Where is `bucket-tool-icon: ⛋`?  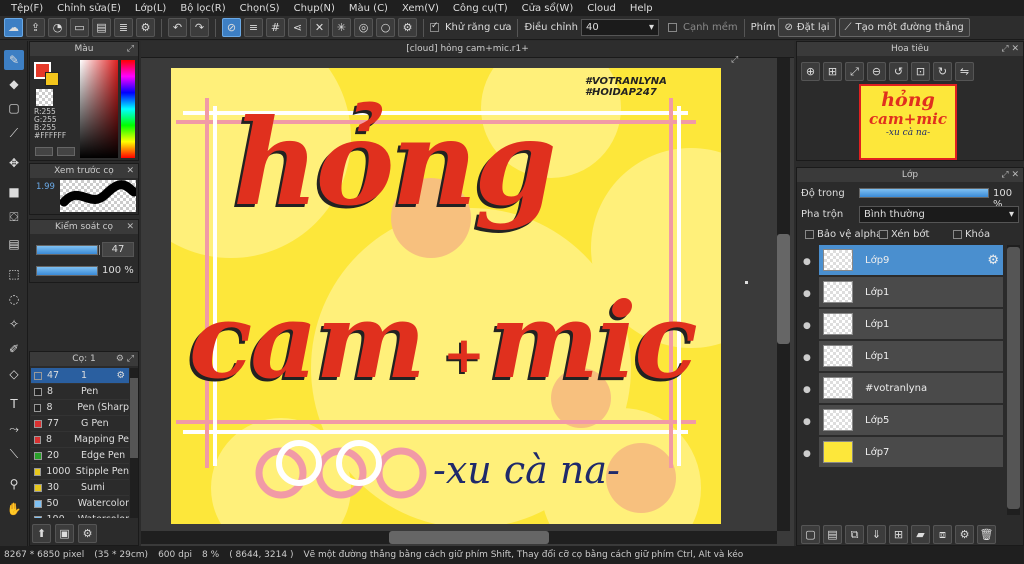
bucket-tool-icon: ⛋ is located at coordinates (14, 217).